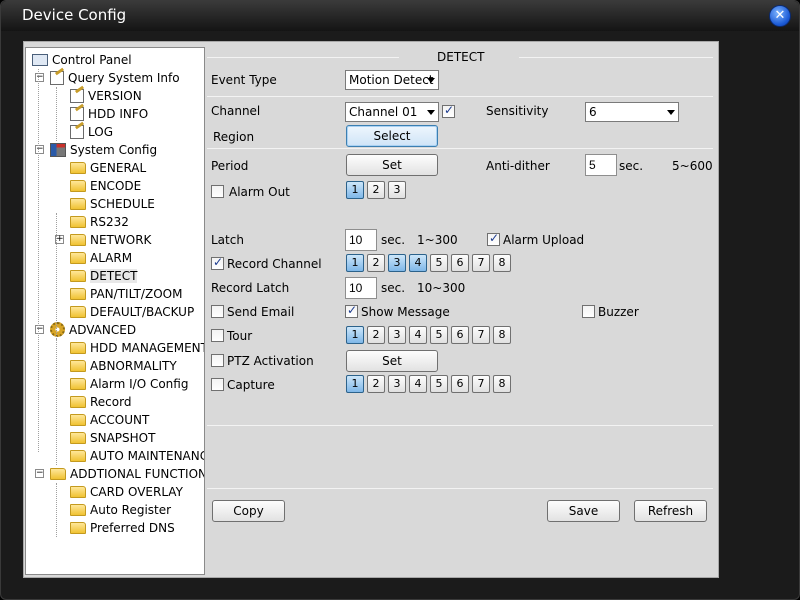 This screenshot has height=600, width=800. Describe the element at coordinates (110, 240) in the screenshot. I see `tree-item: NETWORK` at that location.